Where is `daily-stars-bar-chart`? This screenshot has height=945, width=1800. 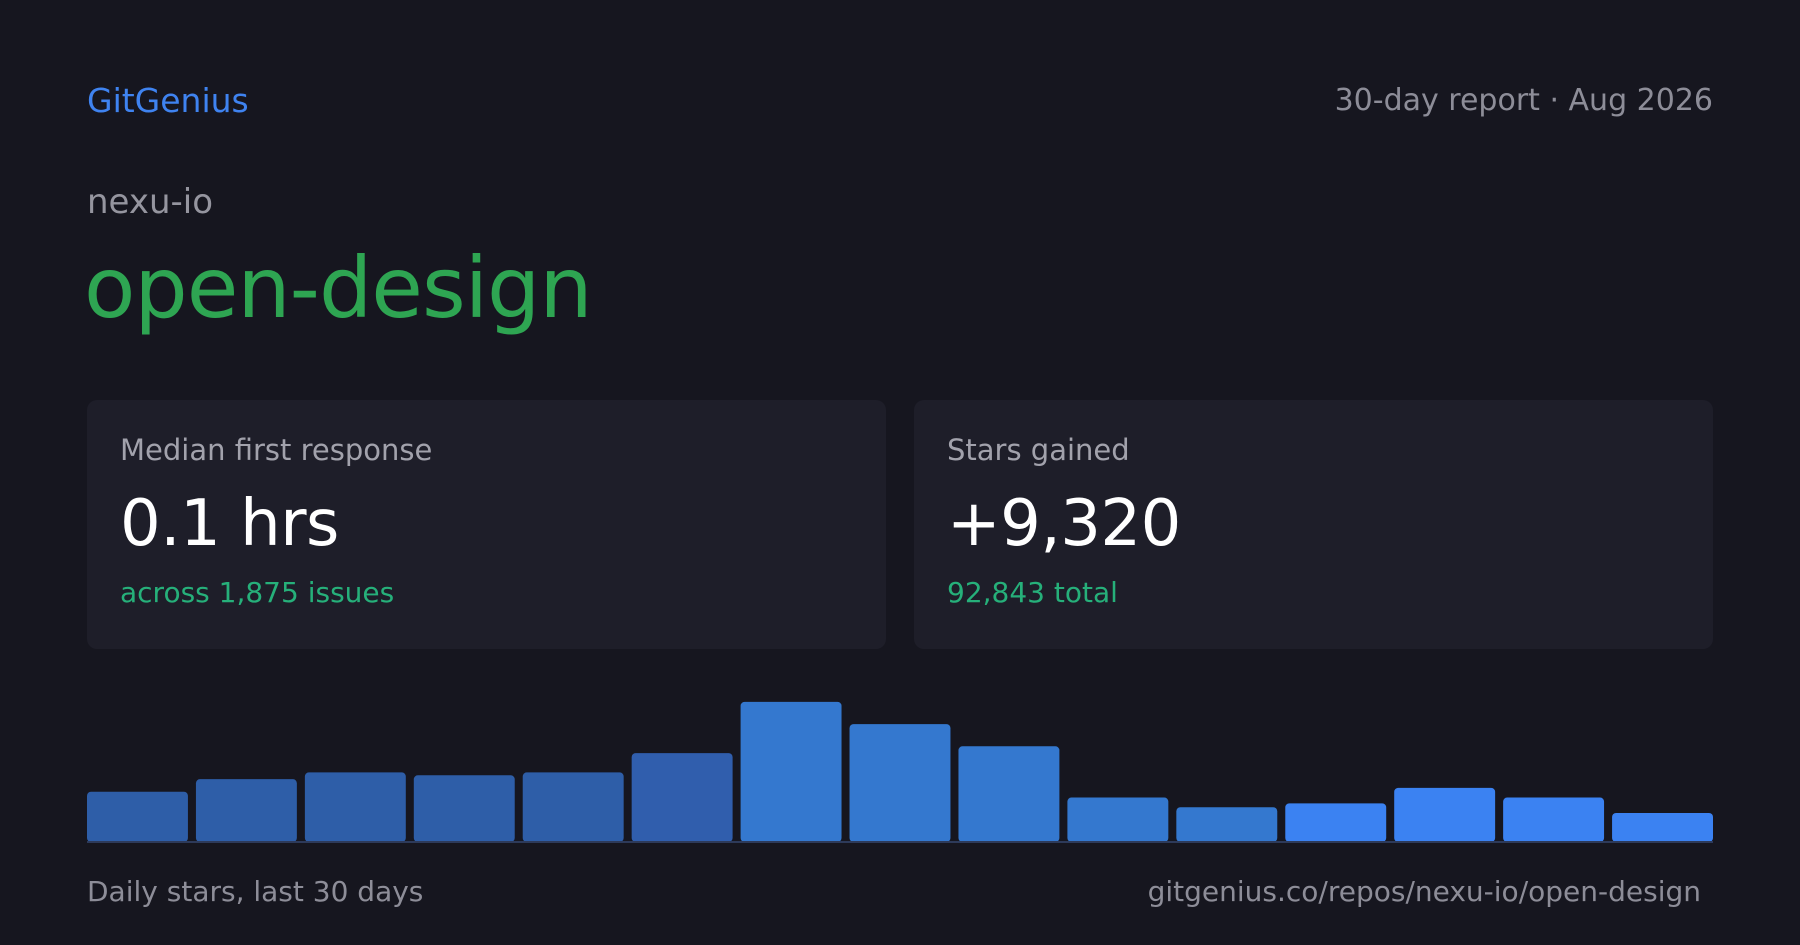
daily-stars-bar-chart is located at coordinates (900, 772).